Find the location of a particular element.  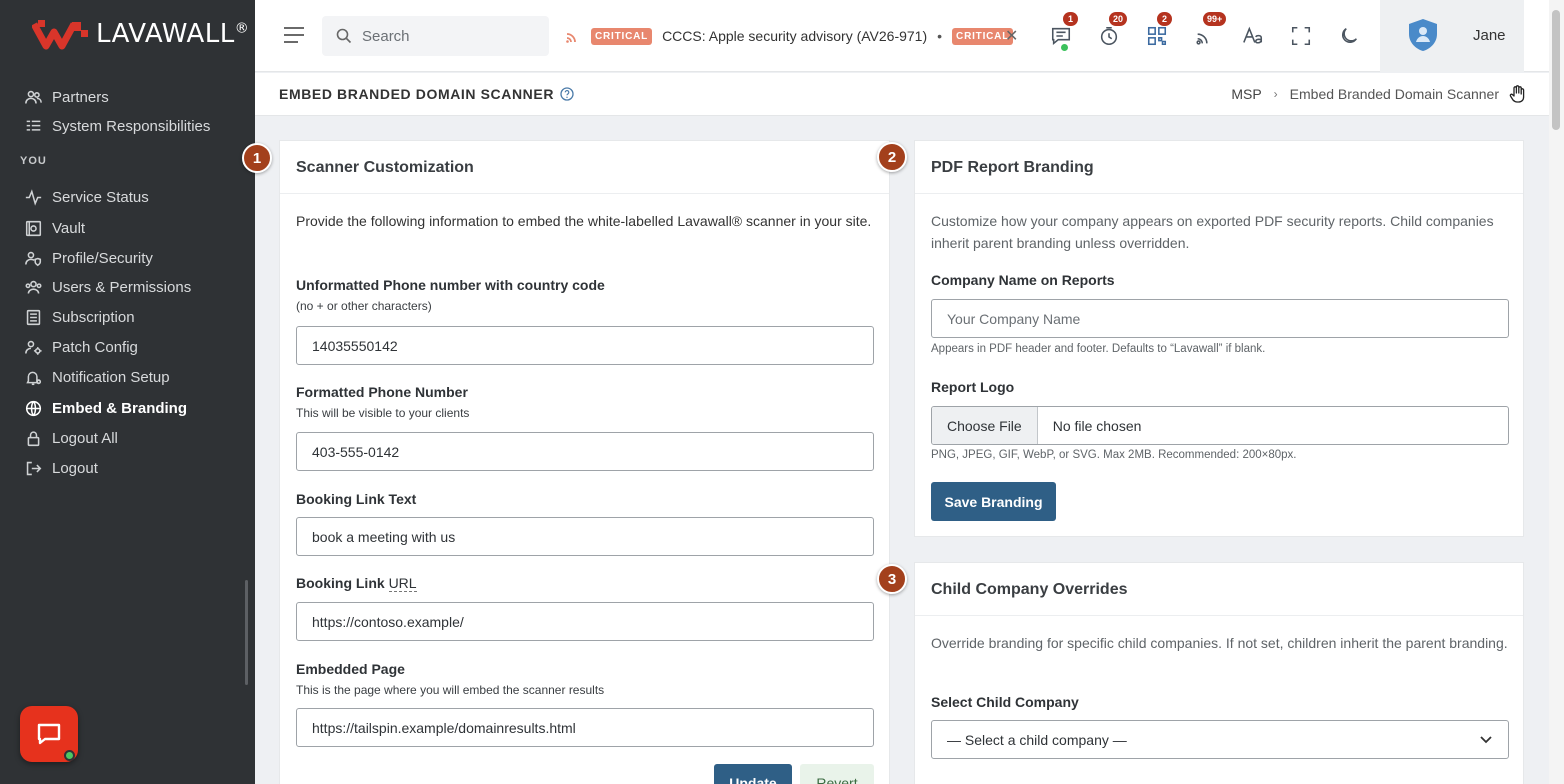

search-input is located at coordinates (447, 36).